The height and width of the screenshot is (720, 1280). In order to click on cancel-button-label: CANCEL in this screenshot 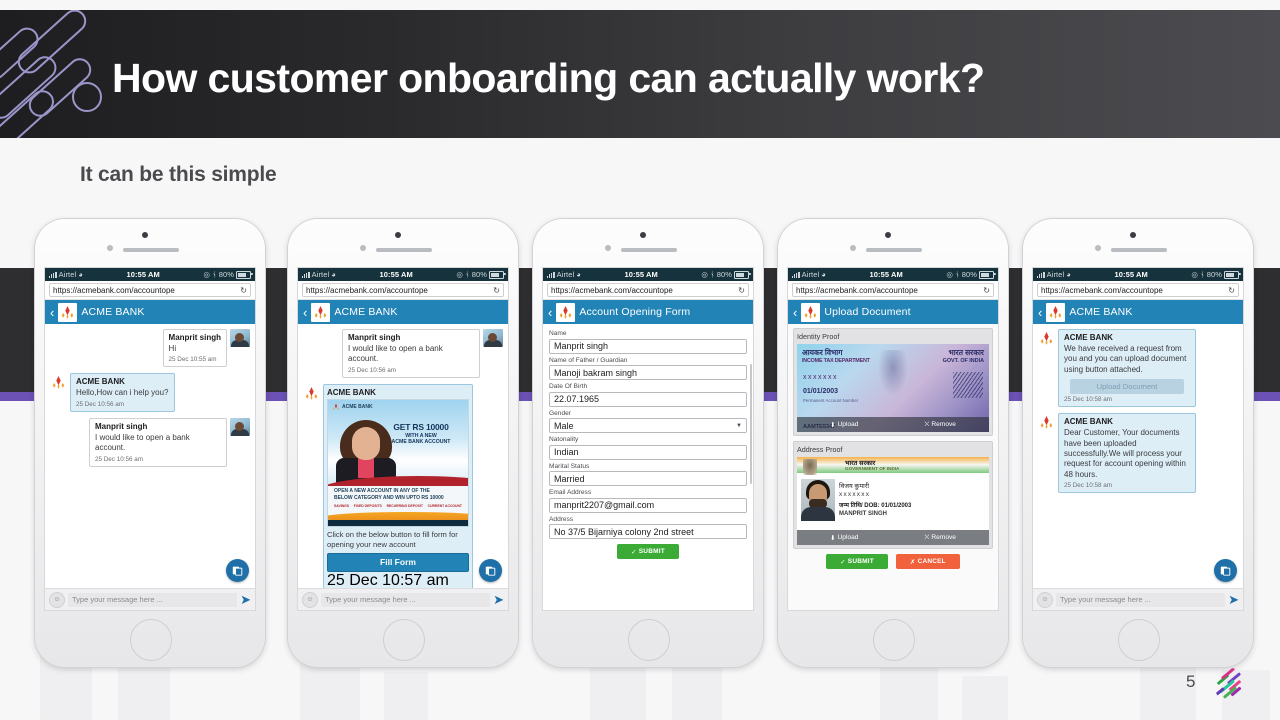, I will do `click(931, 561)`.